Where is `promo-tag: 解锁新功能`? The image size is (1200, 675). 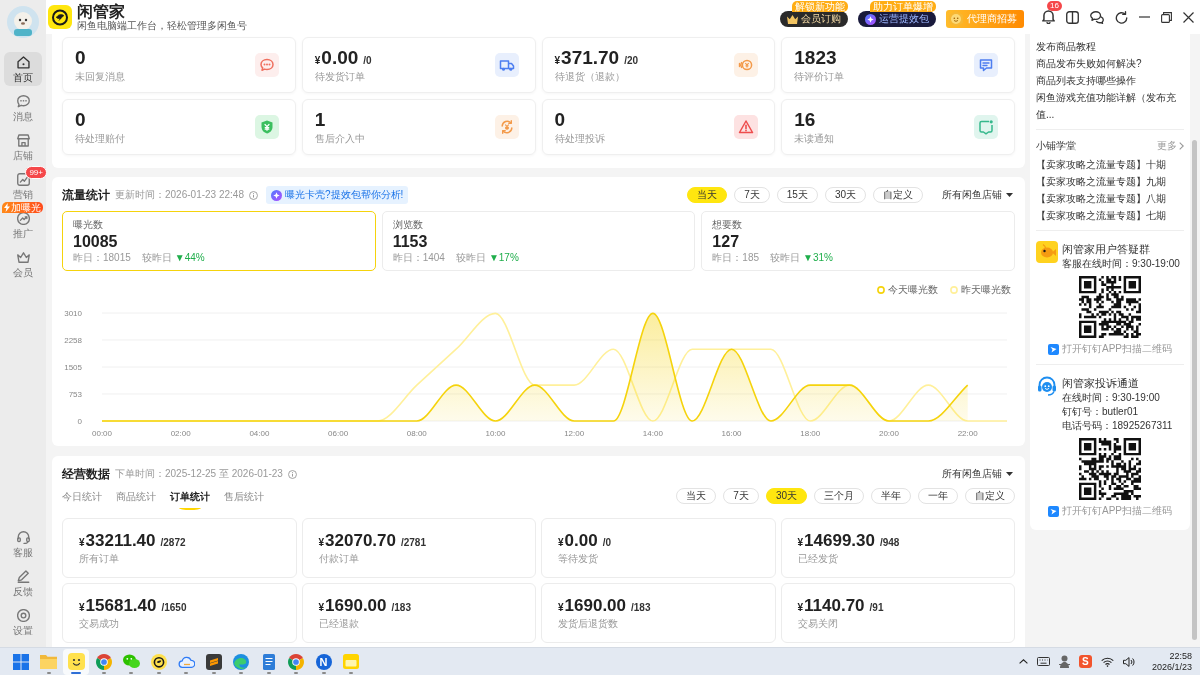 promo-tag: 解锁新功能 is located at coordinates (820, 6).